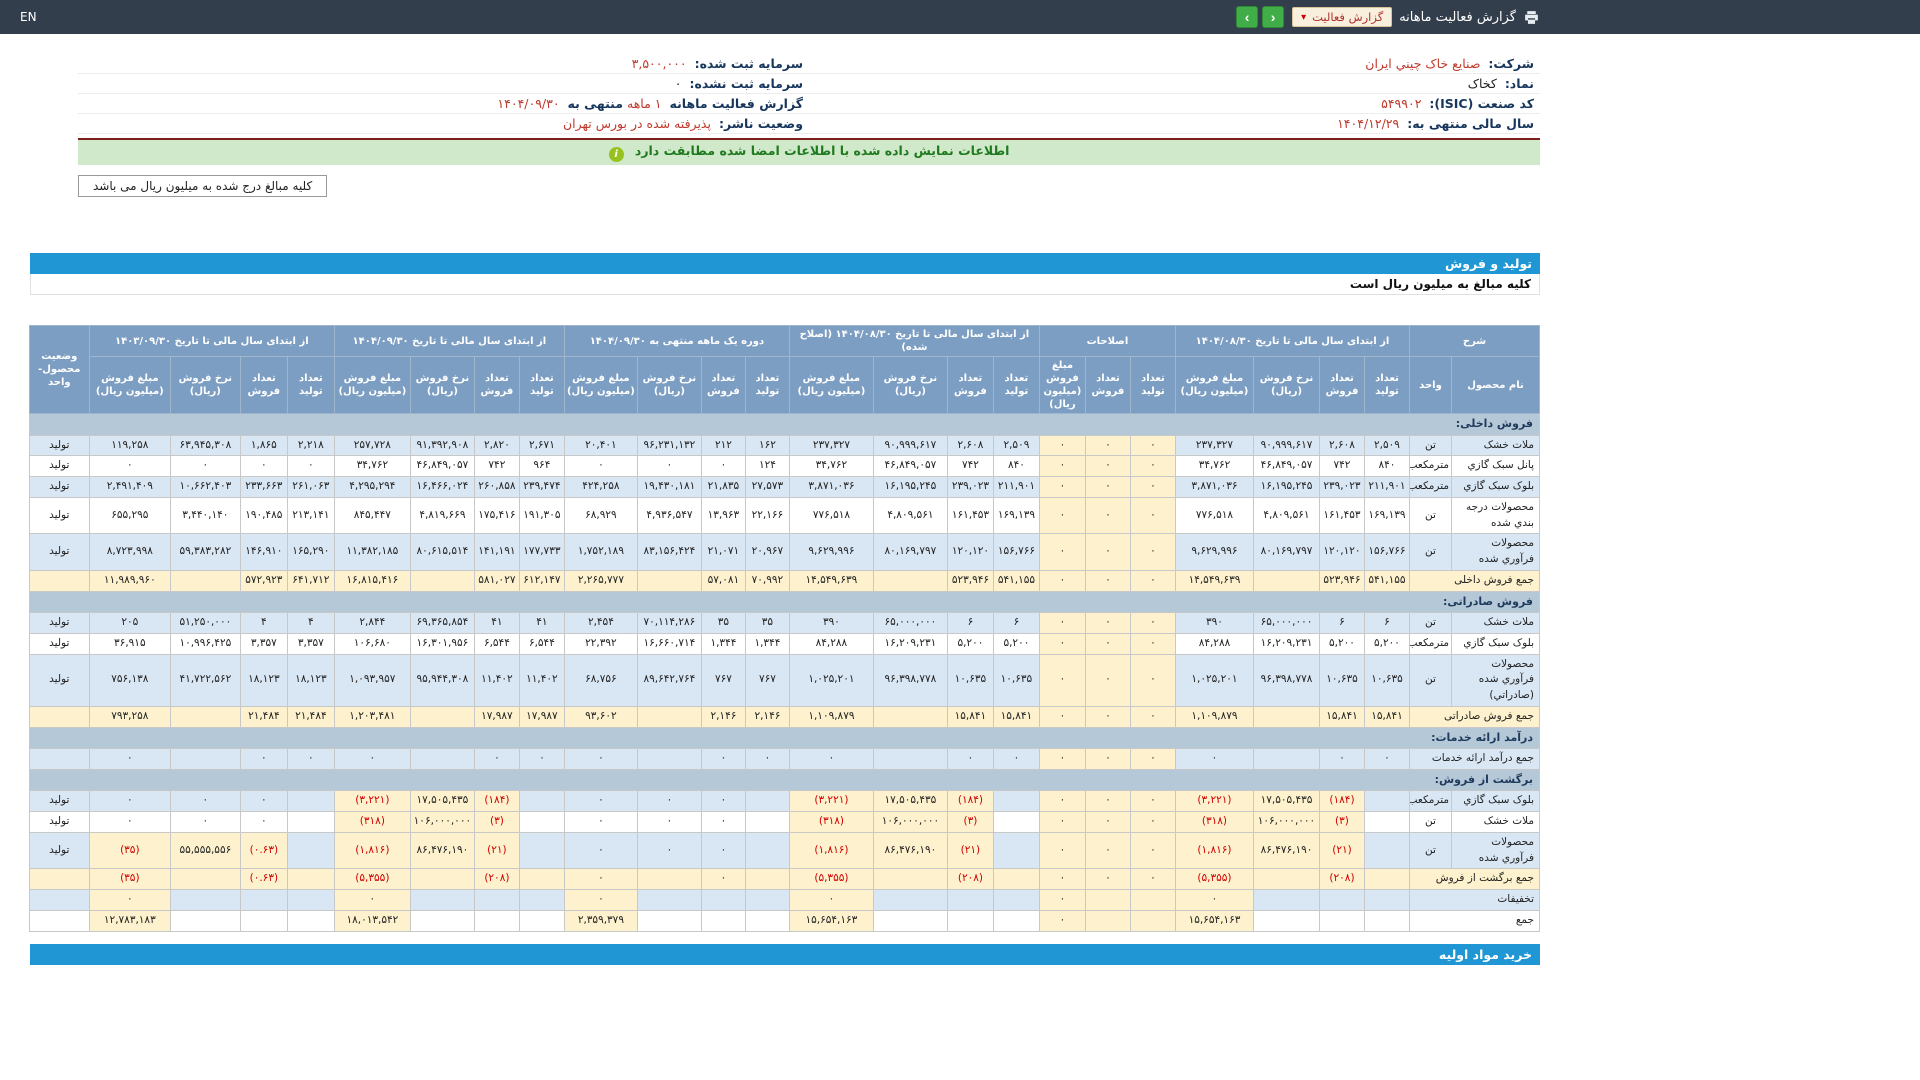 This screenshot has height=1080, width=1920. I want to click on report-type-select: گزارش فعالیت ▾, so click(1342, 17).